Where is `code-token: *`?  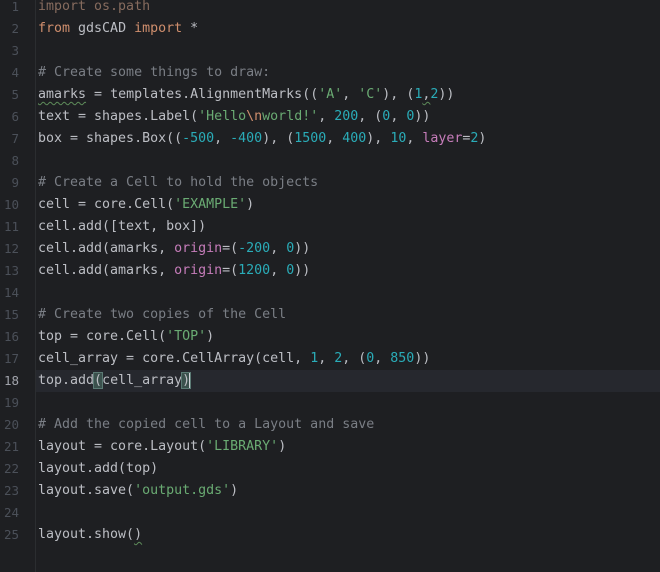 code-token: * is located at coordinates (190, 28).